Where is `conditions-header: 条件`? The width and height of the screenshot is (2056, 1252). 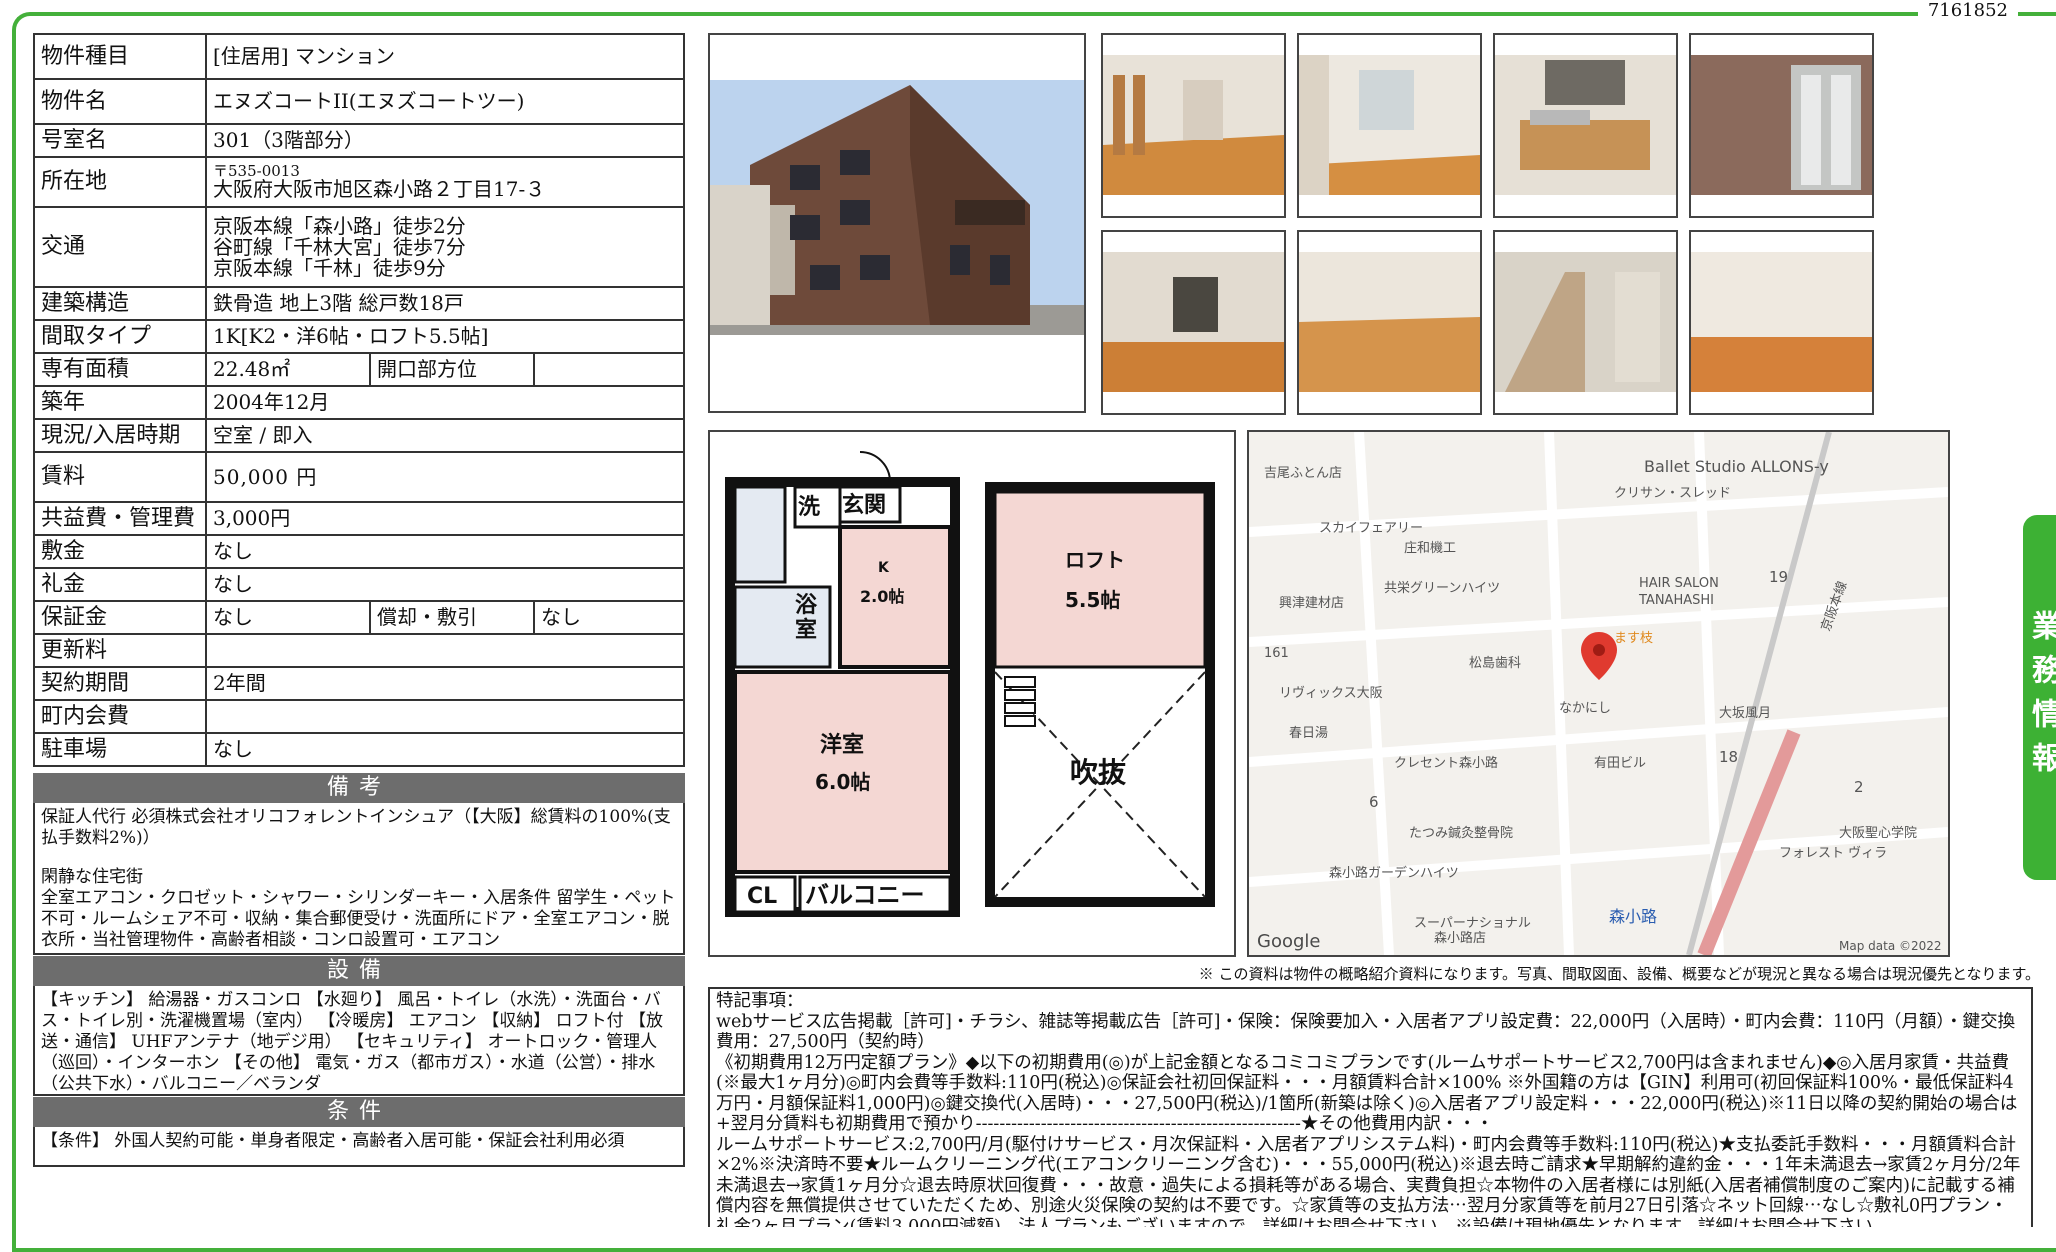 conditions-header: 条件 is located at coordinates (359, 1112).